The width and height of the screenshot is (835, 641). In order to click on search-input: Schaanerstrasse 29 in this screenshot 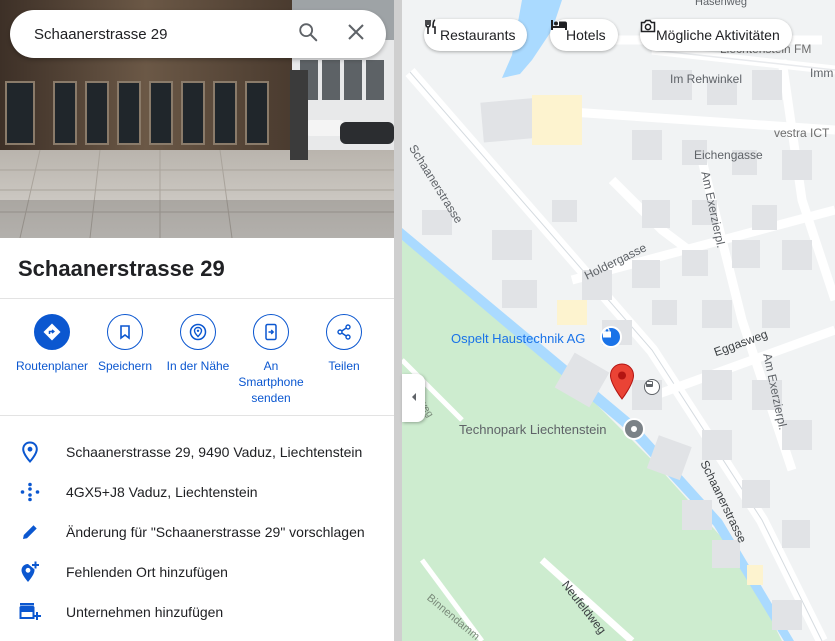, I will do `click(147, 34)`.